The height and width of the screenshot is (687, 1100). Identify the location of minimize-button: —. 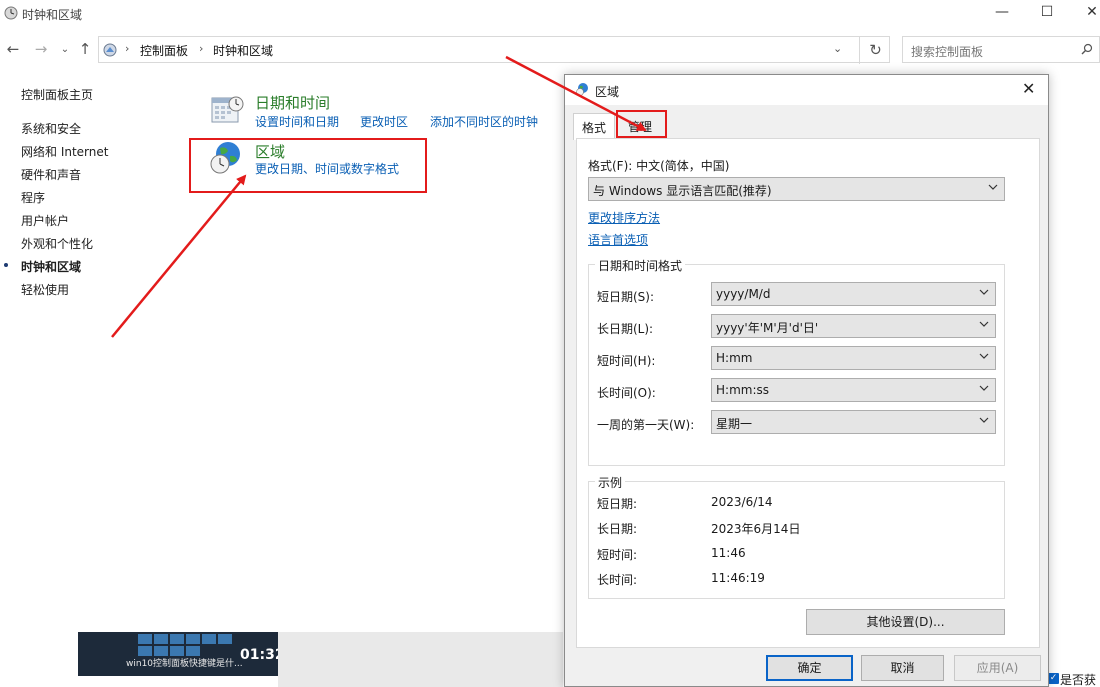
(1002, 12).